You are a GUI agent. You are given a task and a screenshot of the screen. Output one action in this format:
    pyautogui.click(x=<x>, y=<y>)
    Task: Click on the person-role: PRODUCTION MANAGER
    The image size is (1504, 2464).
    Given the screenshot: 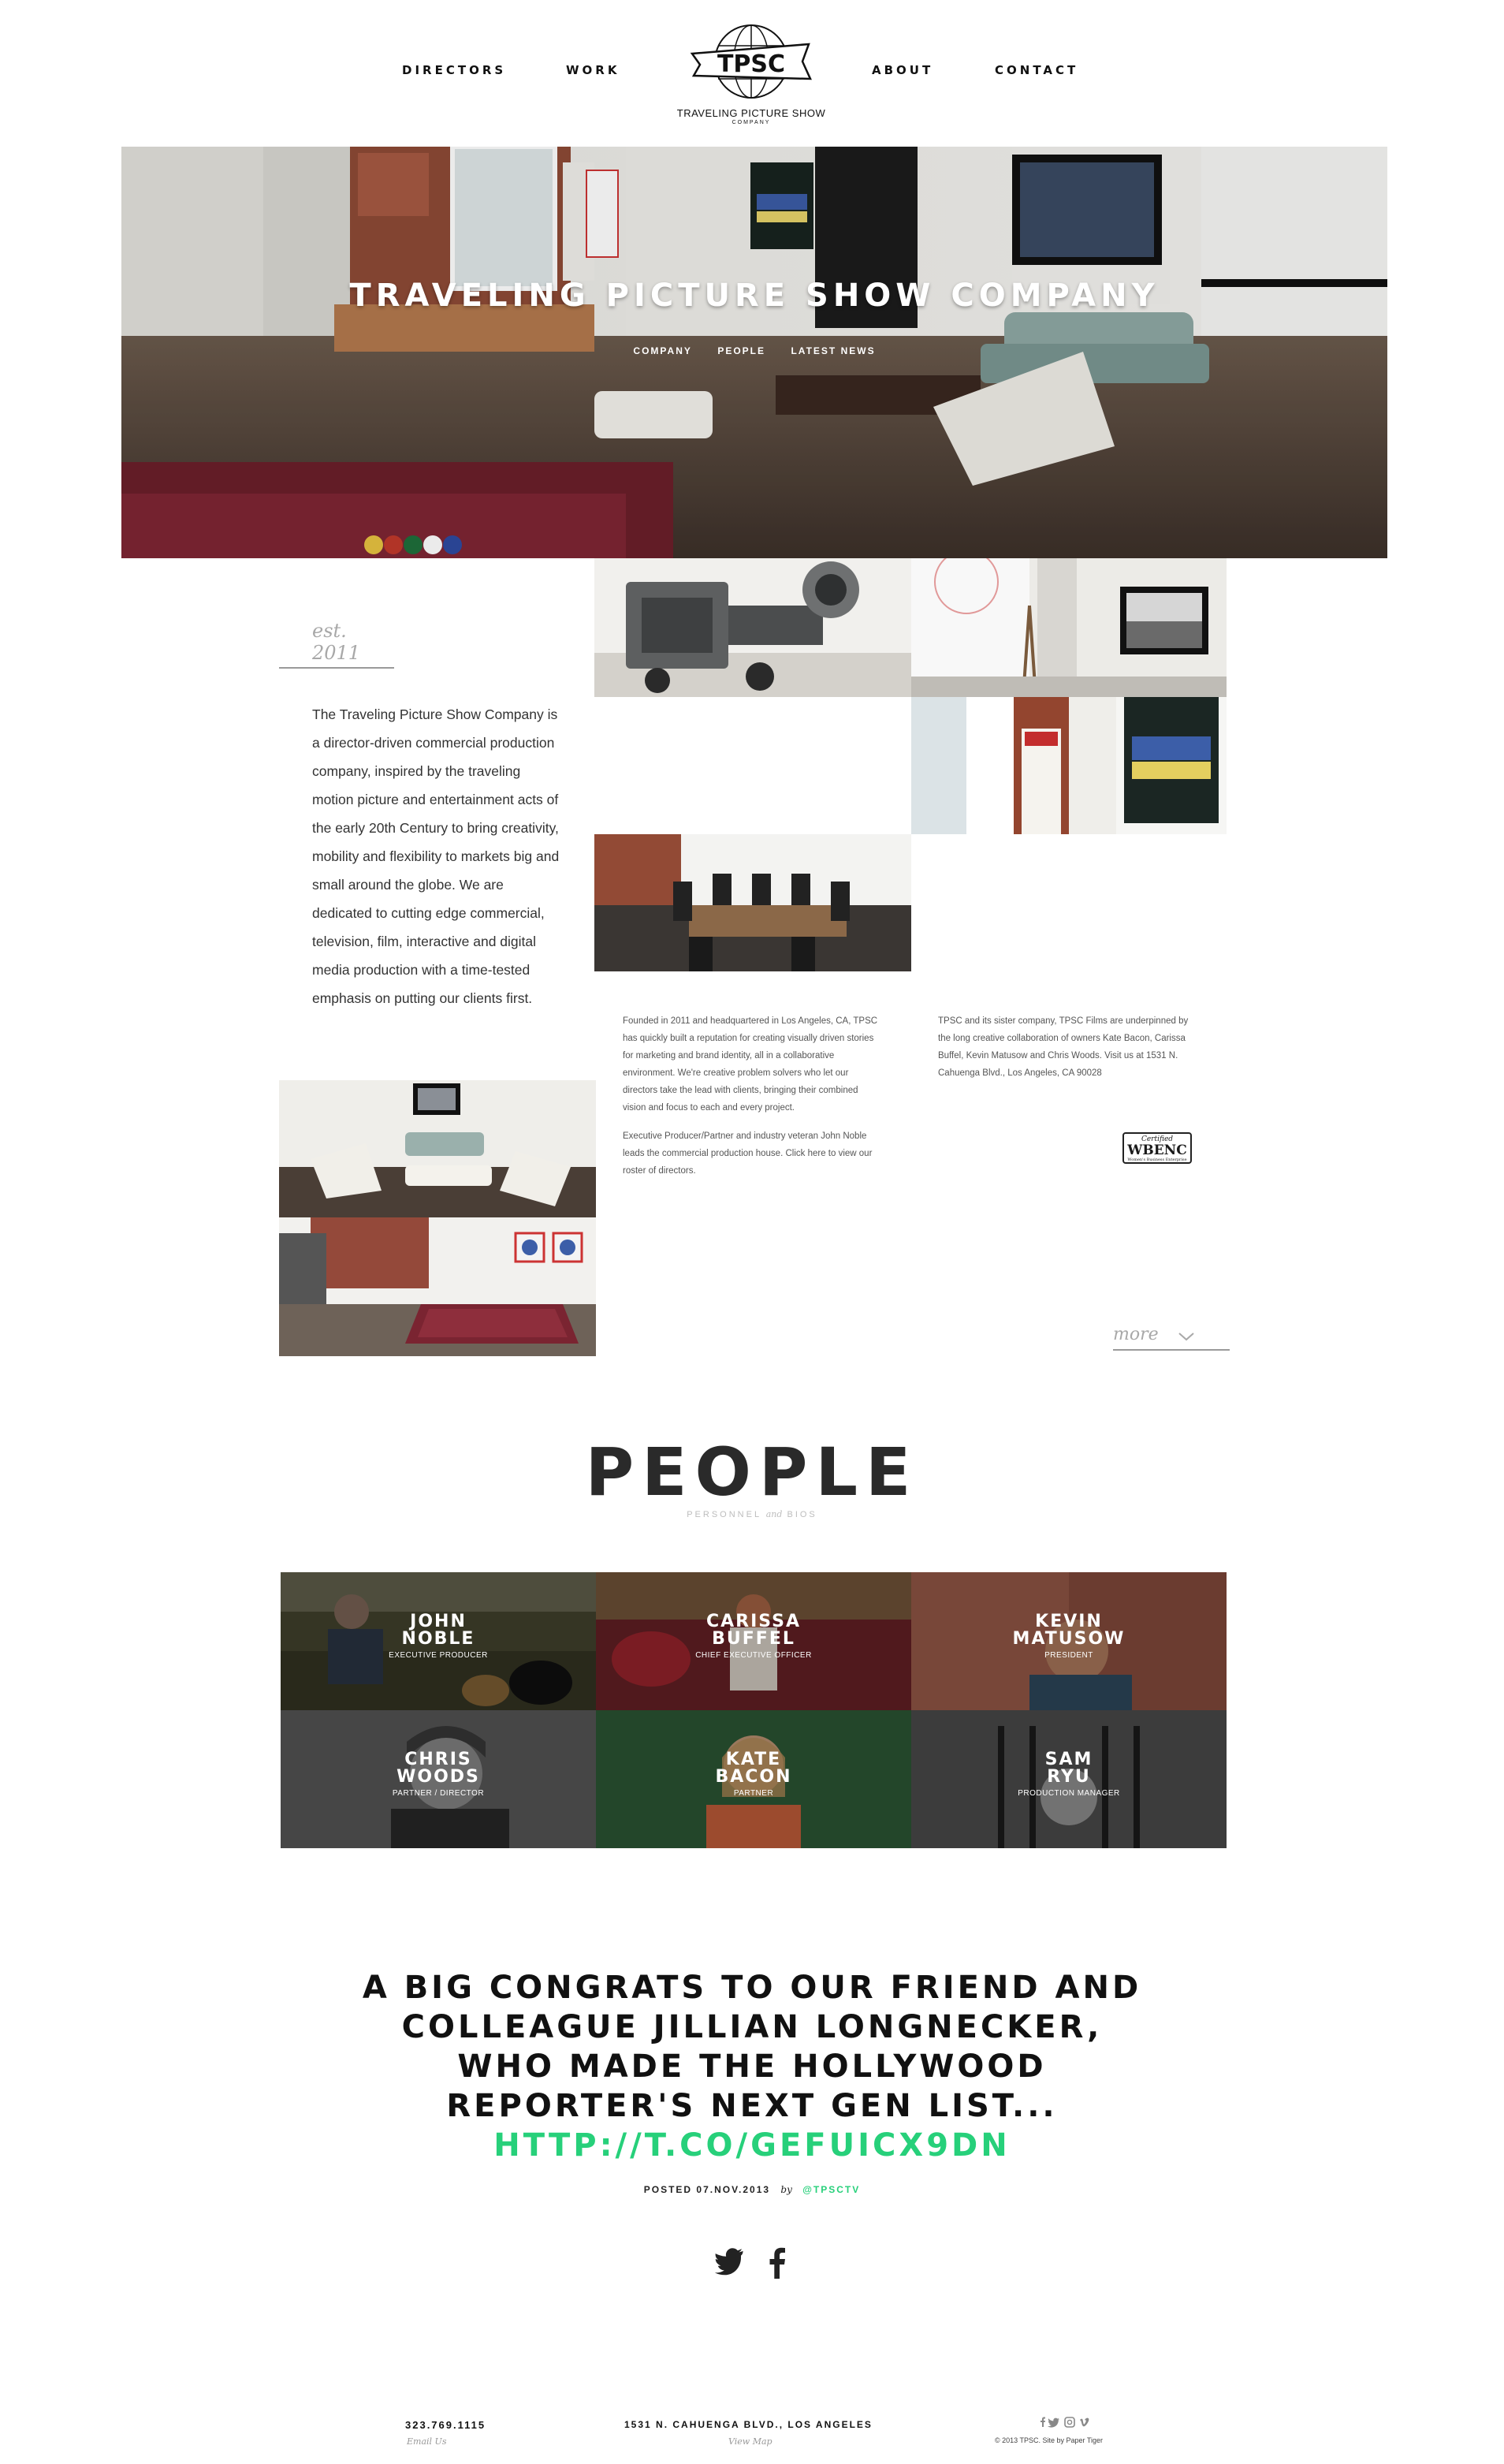 What is the action you would take?
    pyautogui.click(x=1069, y=1793)
    